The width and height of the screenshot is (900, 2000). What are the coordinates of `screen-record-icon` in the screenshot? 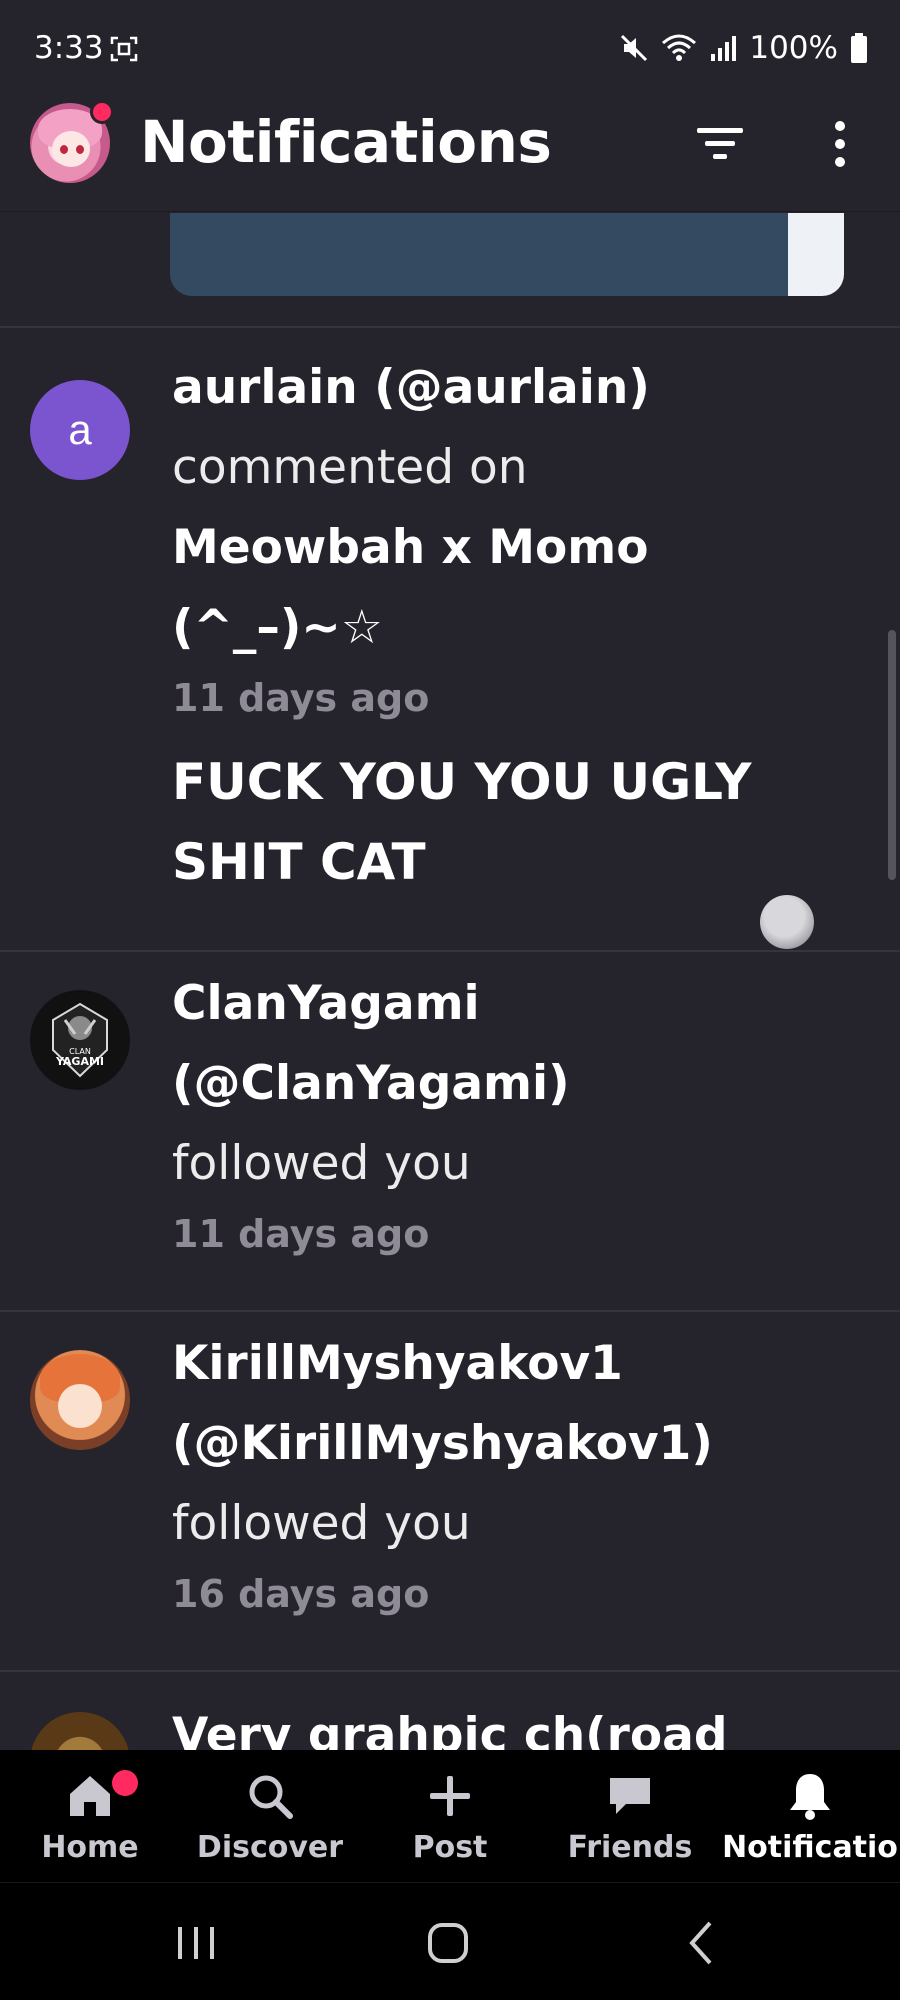 It's located at (124, 49).